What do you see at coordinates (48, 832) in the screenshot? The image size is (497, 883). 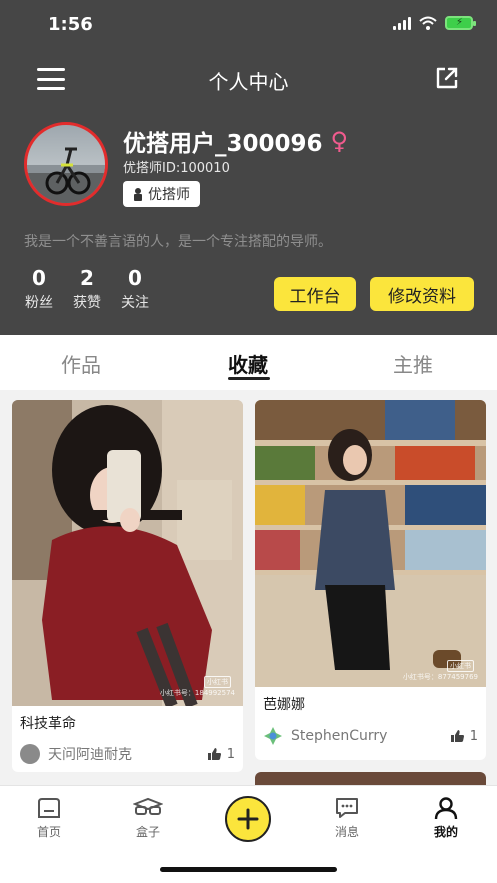 I see `tabbar-label: 首页` at bounding box center [48, 832].